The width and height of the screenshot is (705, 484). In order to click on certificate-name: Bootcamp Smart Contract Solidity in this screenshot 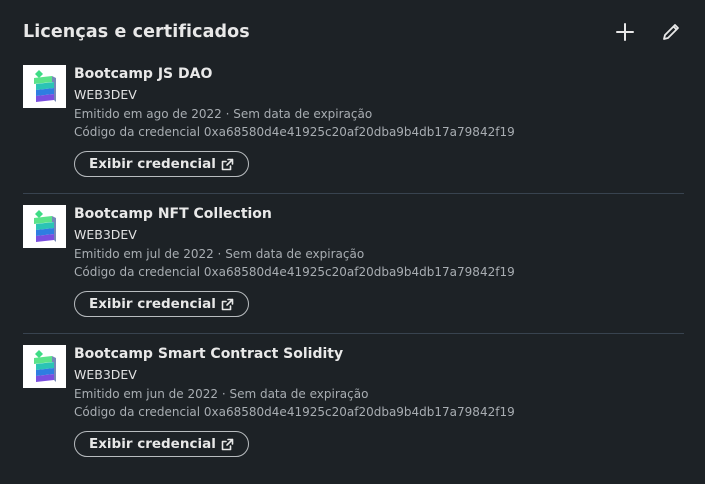, I will do `click(379, 354)`.